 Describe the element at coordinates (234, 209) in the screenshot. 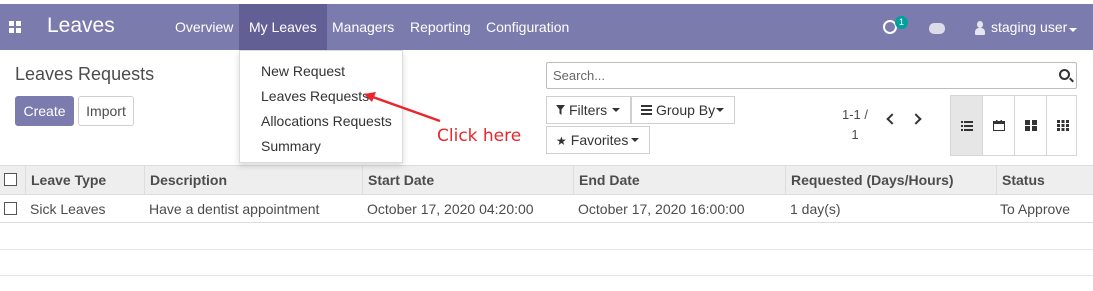

I see `cell-description: Have a dentist appointment` at that location.